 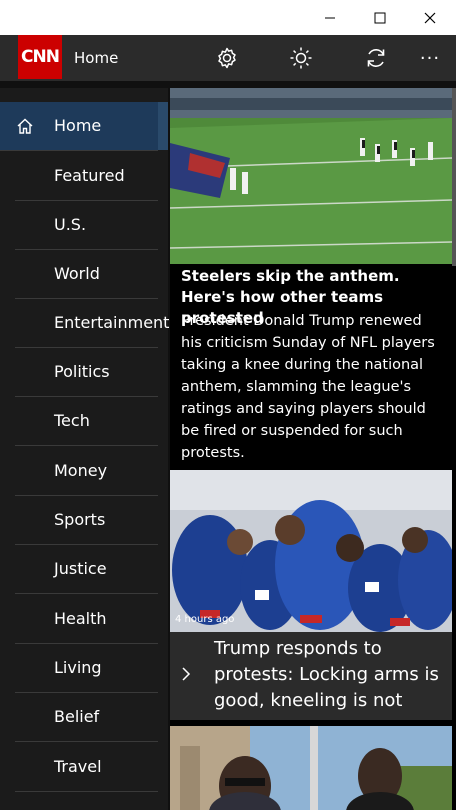 I want to click on sidebar-item-sports: Sports, so click(x=86, y=520).